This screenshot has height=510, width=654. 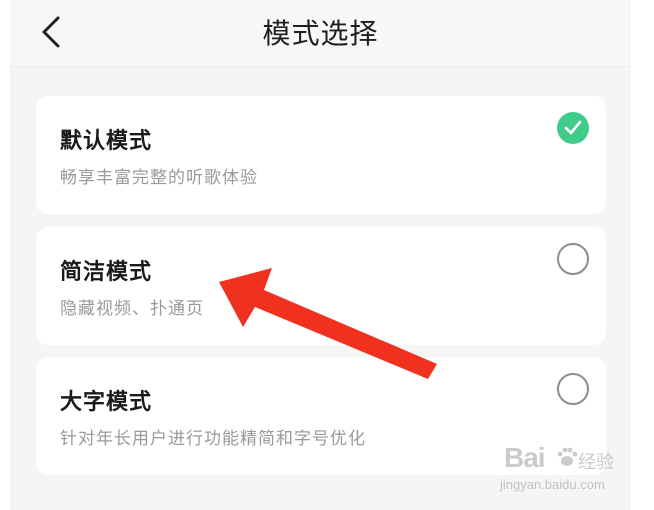 I want to click on mode-title: 大字模式, so click(x=106, y=402).